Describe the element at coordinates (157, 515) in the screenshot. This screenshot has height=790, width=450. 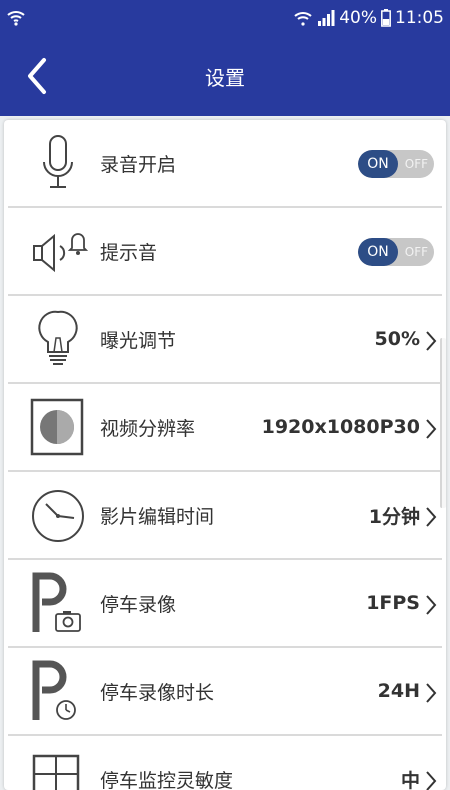
I see `setting-label: 影片编辑时间` at that location.